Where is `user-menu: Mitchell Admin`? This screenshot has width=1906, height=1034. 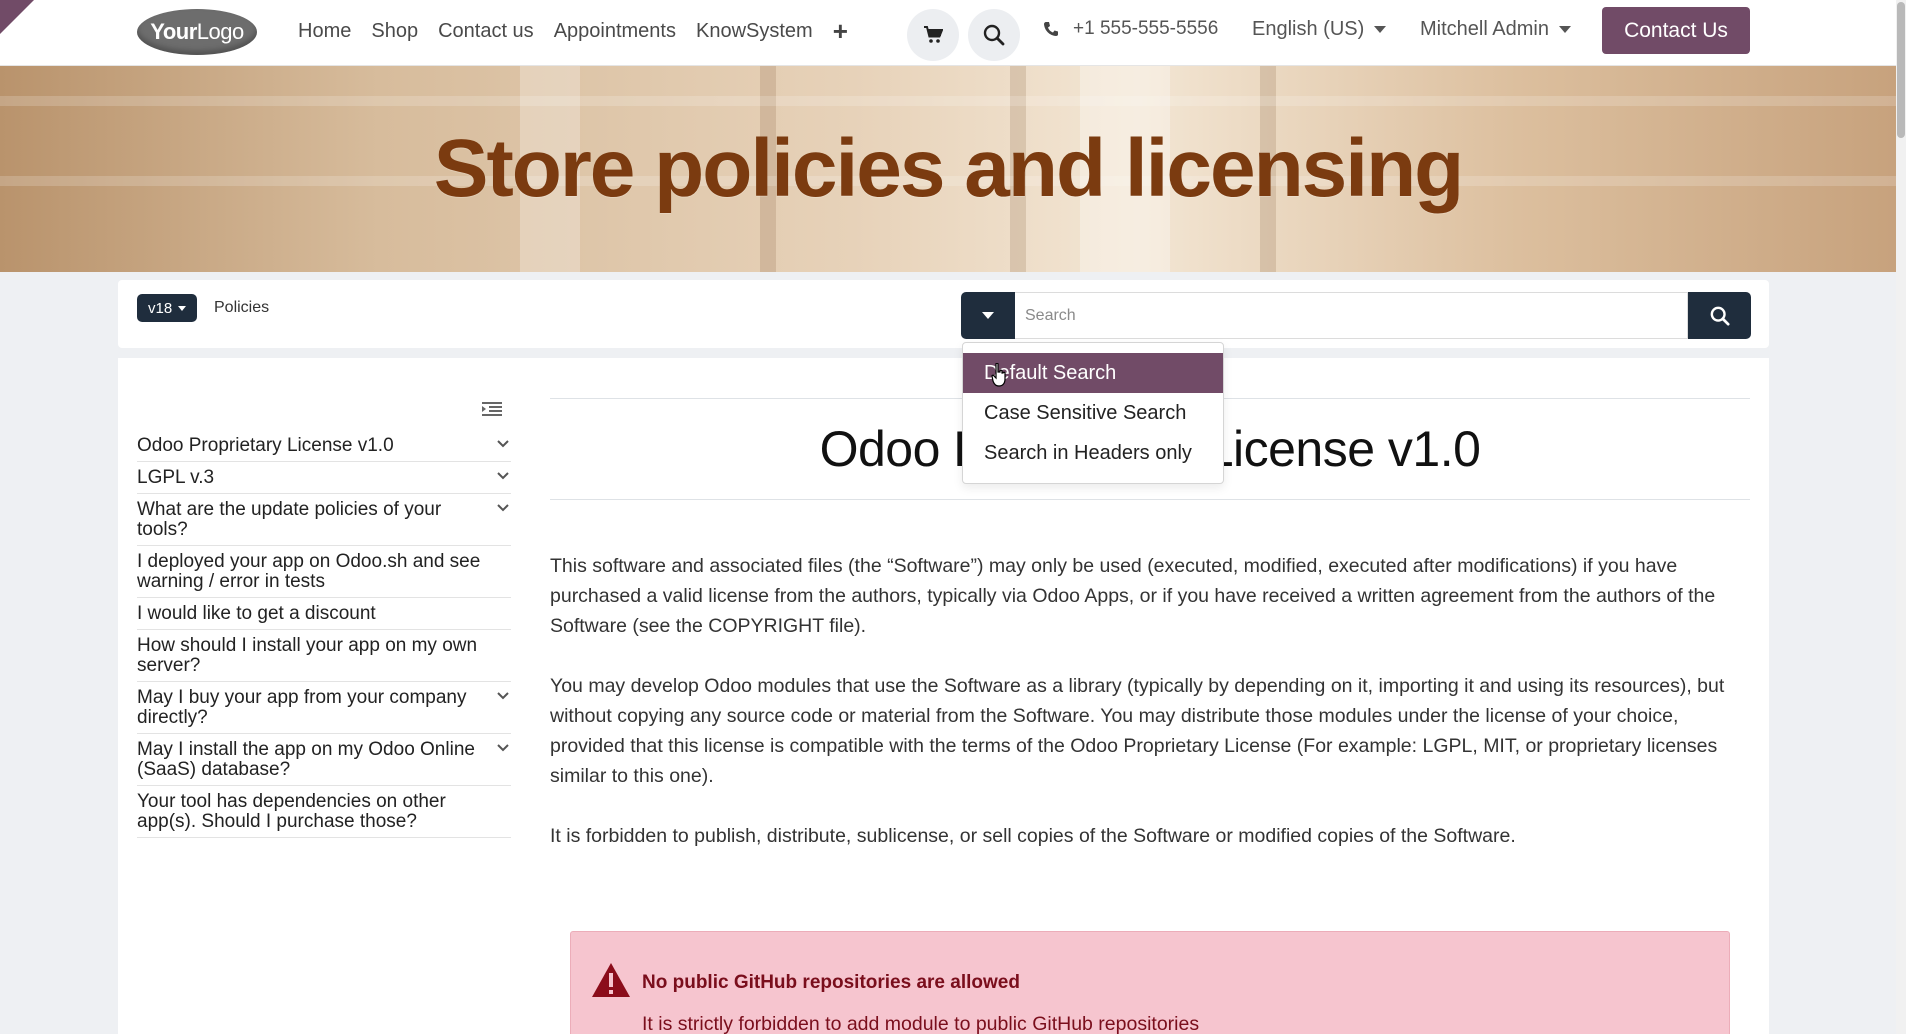 user-menu: Mitchell Admin is located at coordinates (1495, 29).